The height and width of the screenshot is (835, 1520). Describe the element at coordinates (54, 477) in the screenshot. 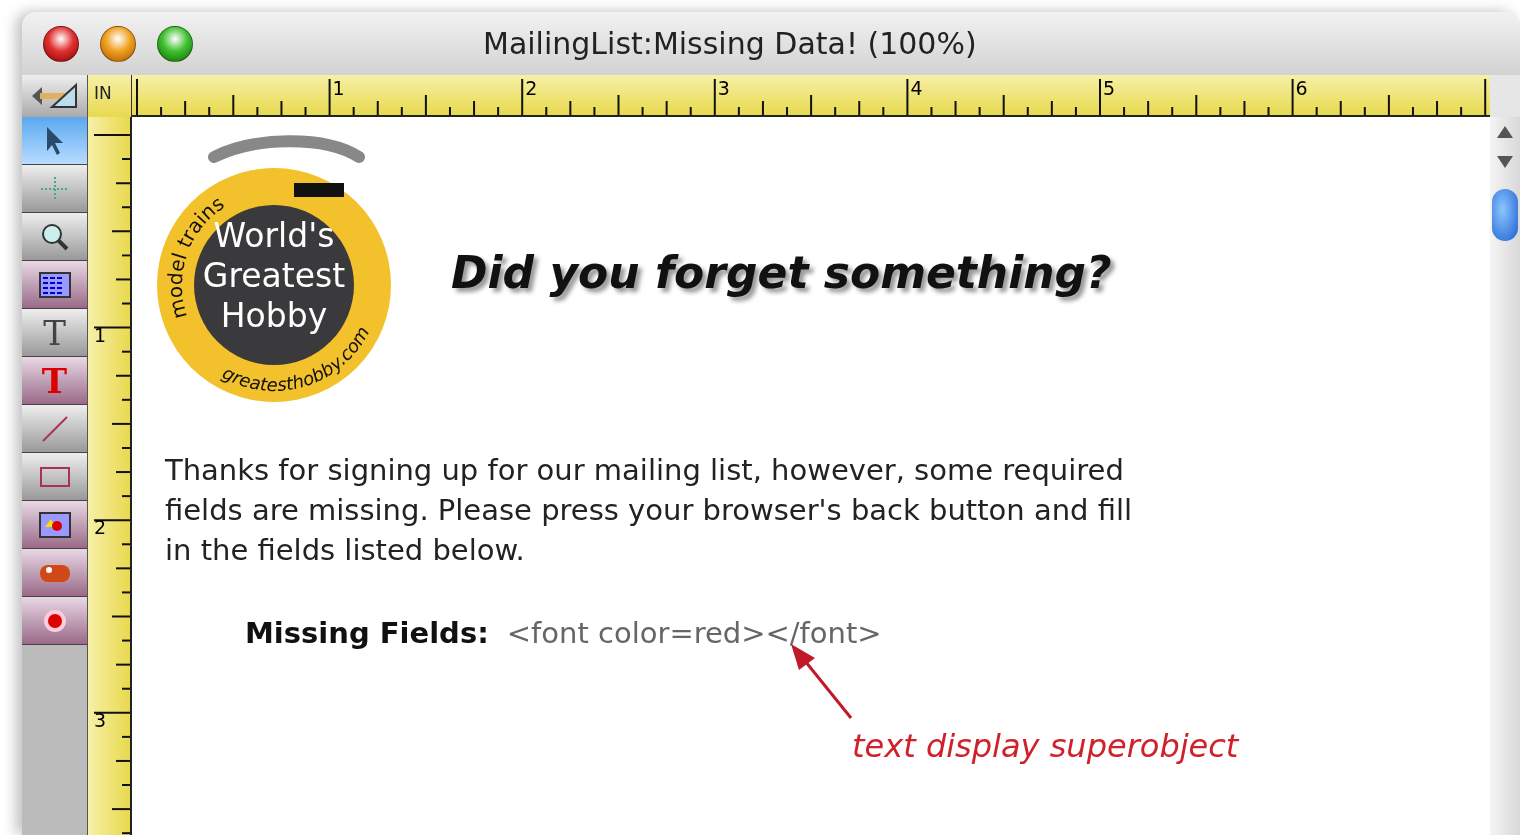

I see `rect-tool-button` at that location.